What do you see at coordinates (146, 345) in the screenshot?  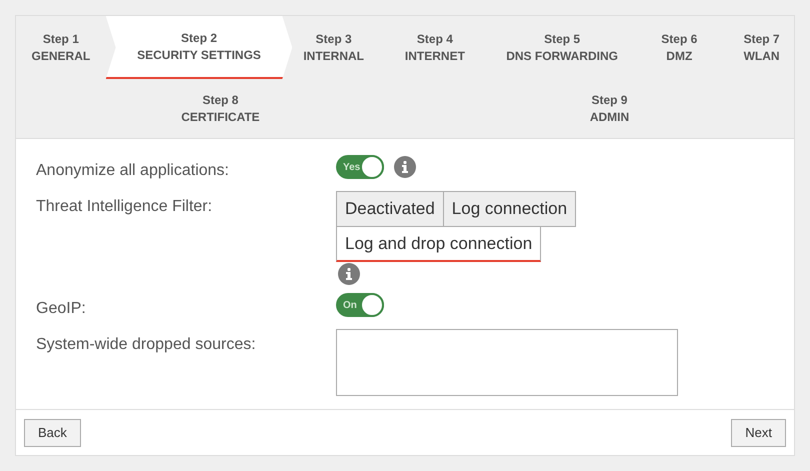 I see `field-label: System-wide dropped sources:` at bounding box center [146, 345].